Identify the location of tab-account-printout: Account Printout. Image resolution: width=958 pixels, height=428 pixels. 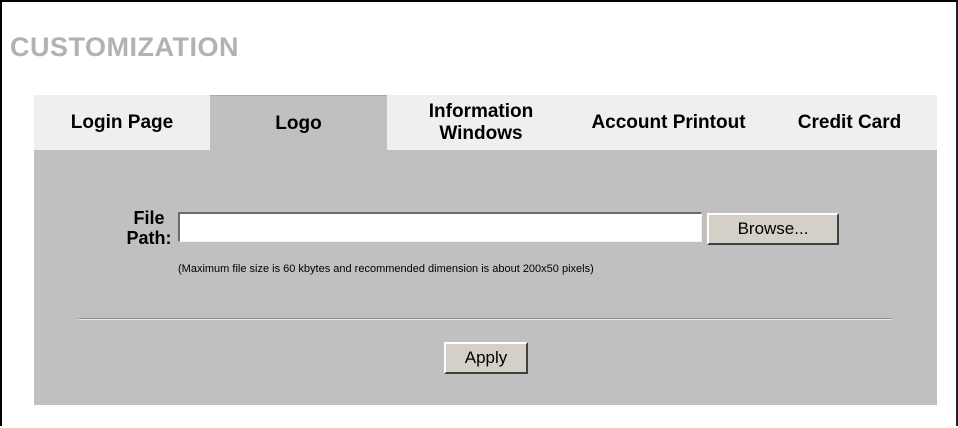
(668, 122).